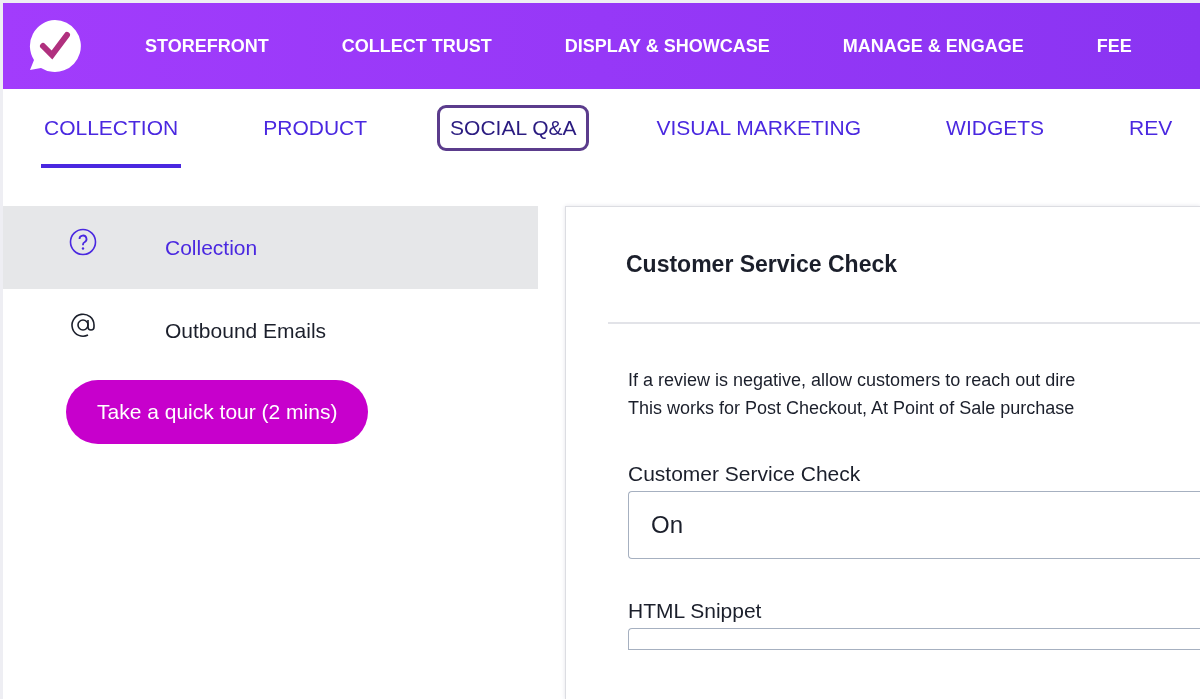 The width and height of the screenshot is (1200, 699). Describe the element at coordinates (933, 46) in the screenshot. I see `top-nav-link: MANAGE & ENGAGE` at that location.